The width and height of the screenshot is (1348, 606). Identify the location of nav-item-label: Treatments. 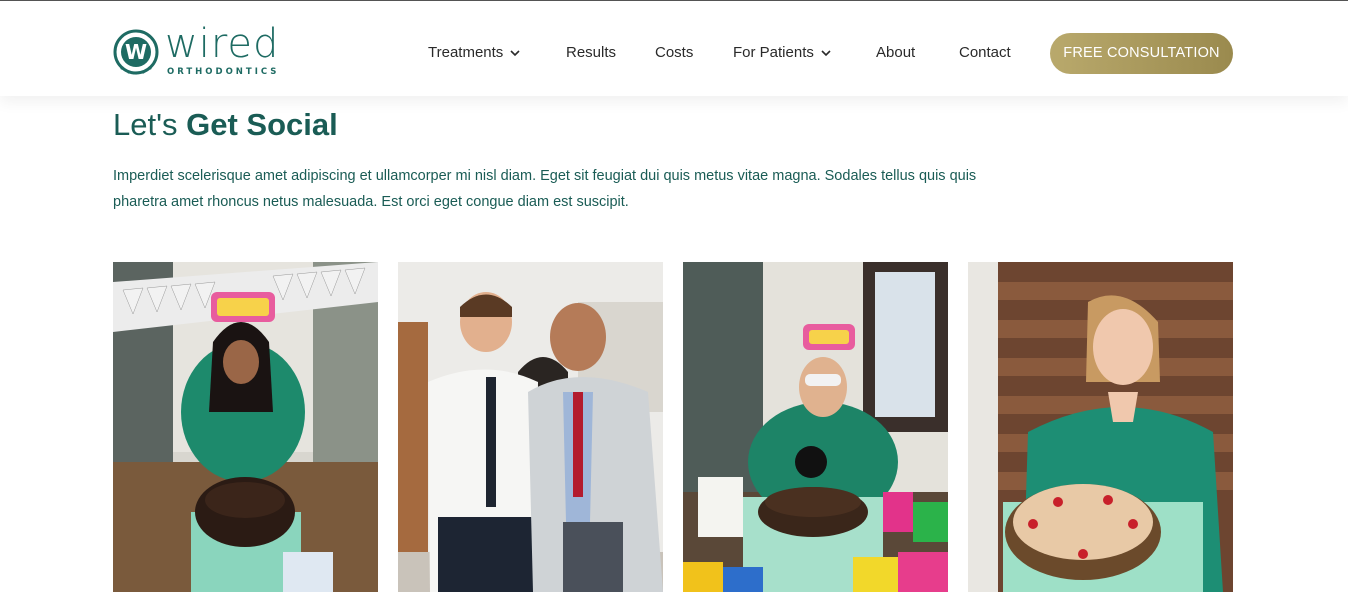
(466, 52).